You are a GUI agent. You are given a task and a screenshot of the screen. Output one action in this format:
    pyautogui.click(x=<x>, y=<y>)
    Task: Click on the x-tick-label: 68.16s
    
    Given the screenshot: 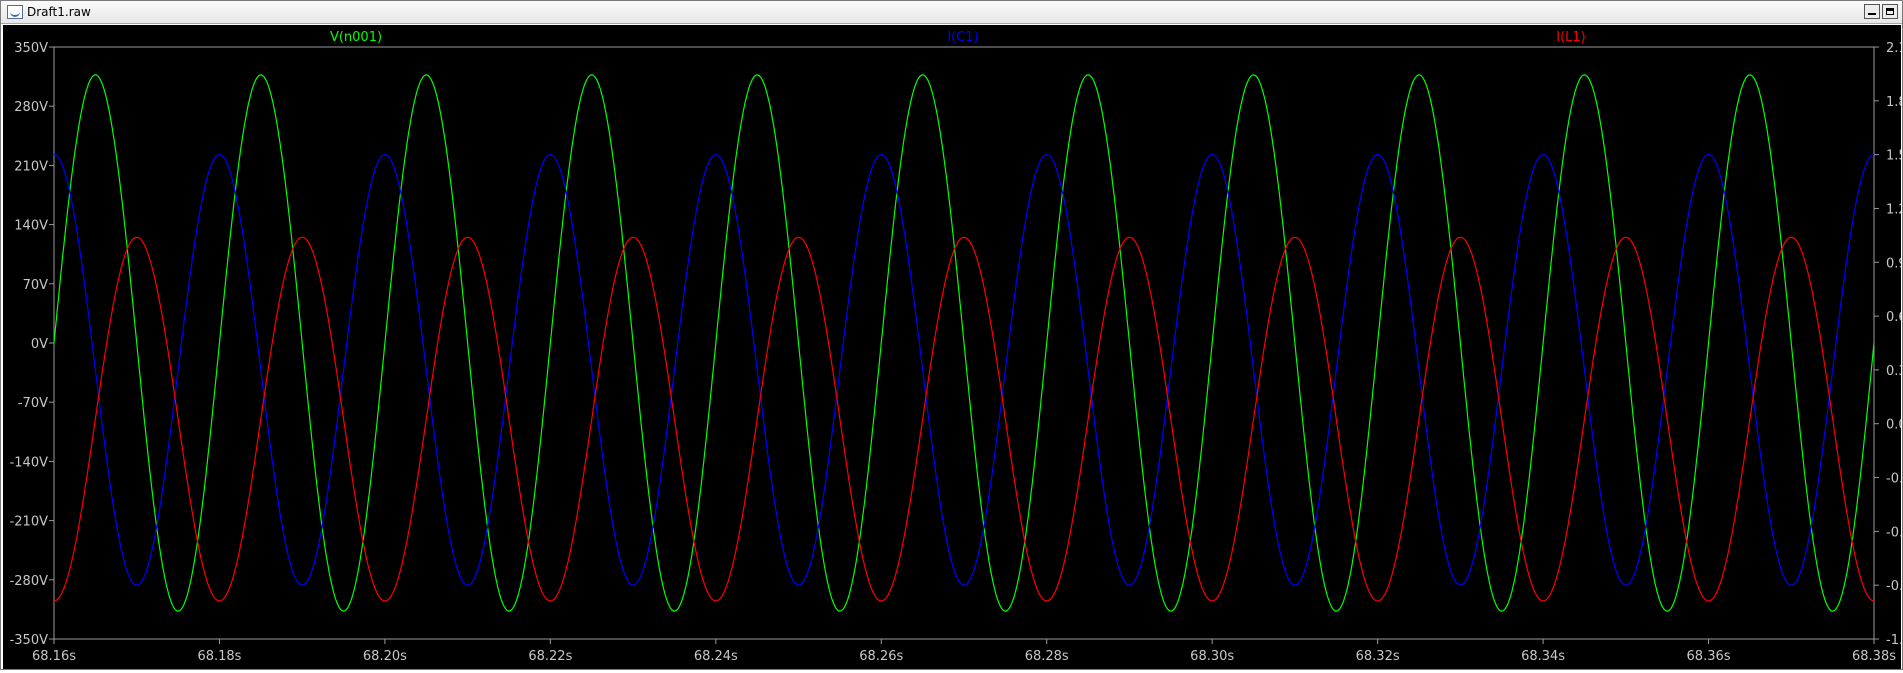 What is the action you would take?
    pyautogui.click(x=54, y=656)
    